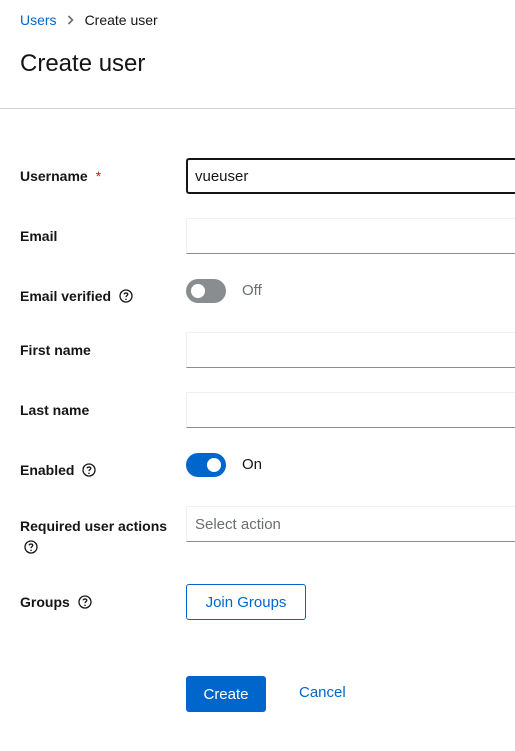 The width and height of the screenshot is (515, 751). What do you see at coordinates (93, 537) in the screenshot?
I see `required-actions-label: Required user actions` at bounding box center [93, 537].